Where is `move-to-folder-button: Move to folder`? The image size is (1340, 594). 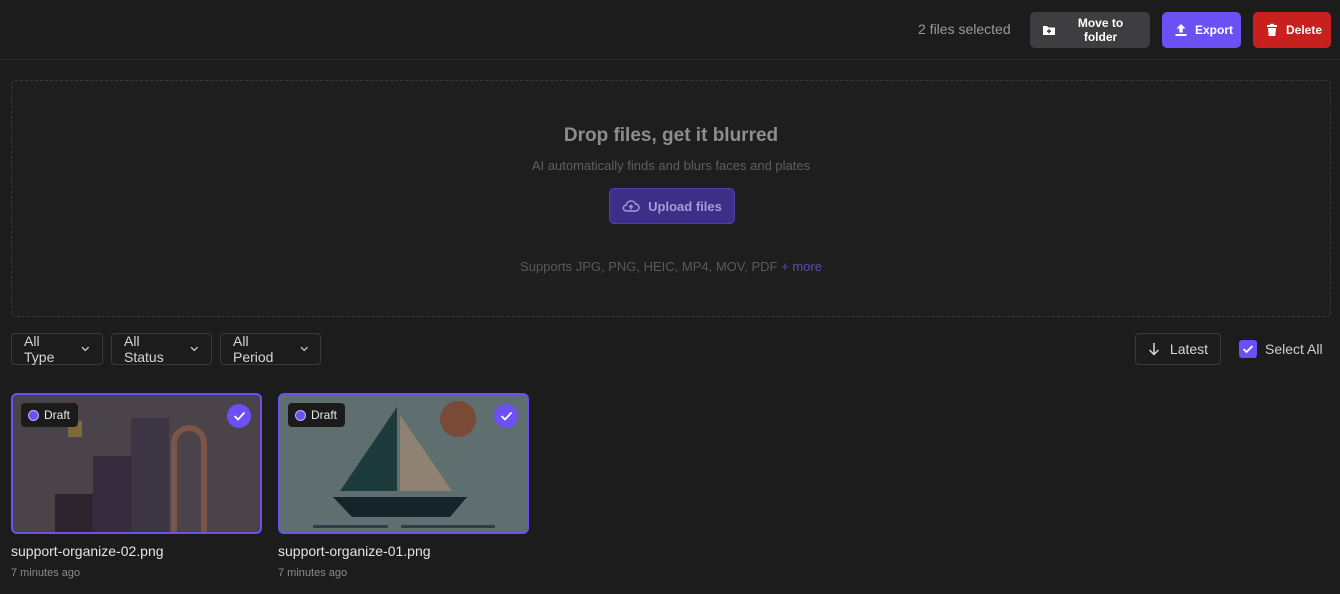
move-to-folder-button: Move to folder is located at coordinates (1090, 30).